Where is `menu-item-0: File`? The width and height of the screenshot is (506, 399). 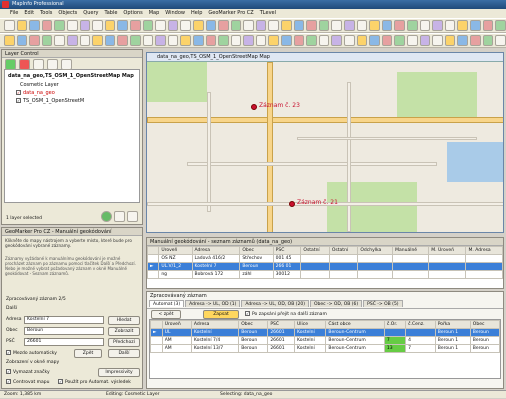
menu-item-0: File is located at coordinates (14, 13).